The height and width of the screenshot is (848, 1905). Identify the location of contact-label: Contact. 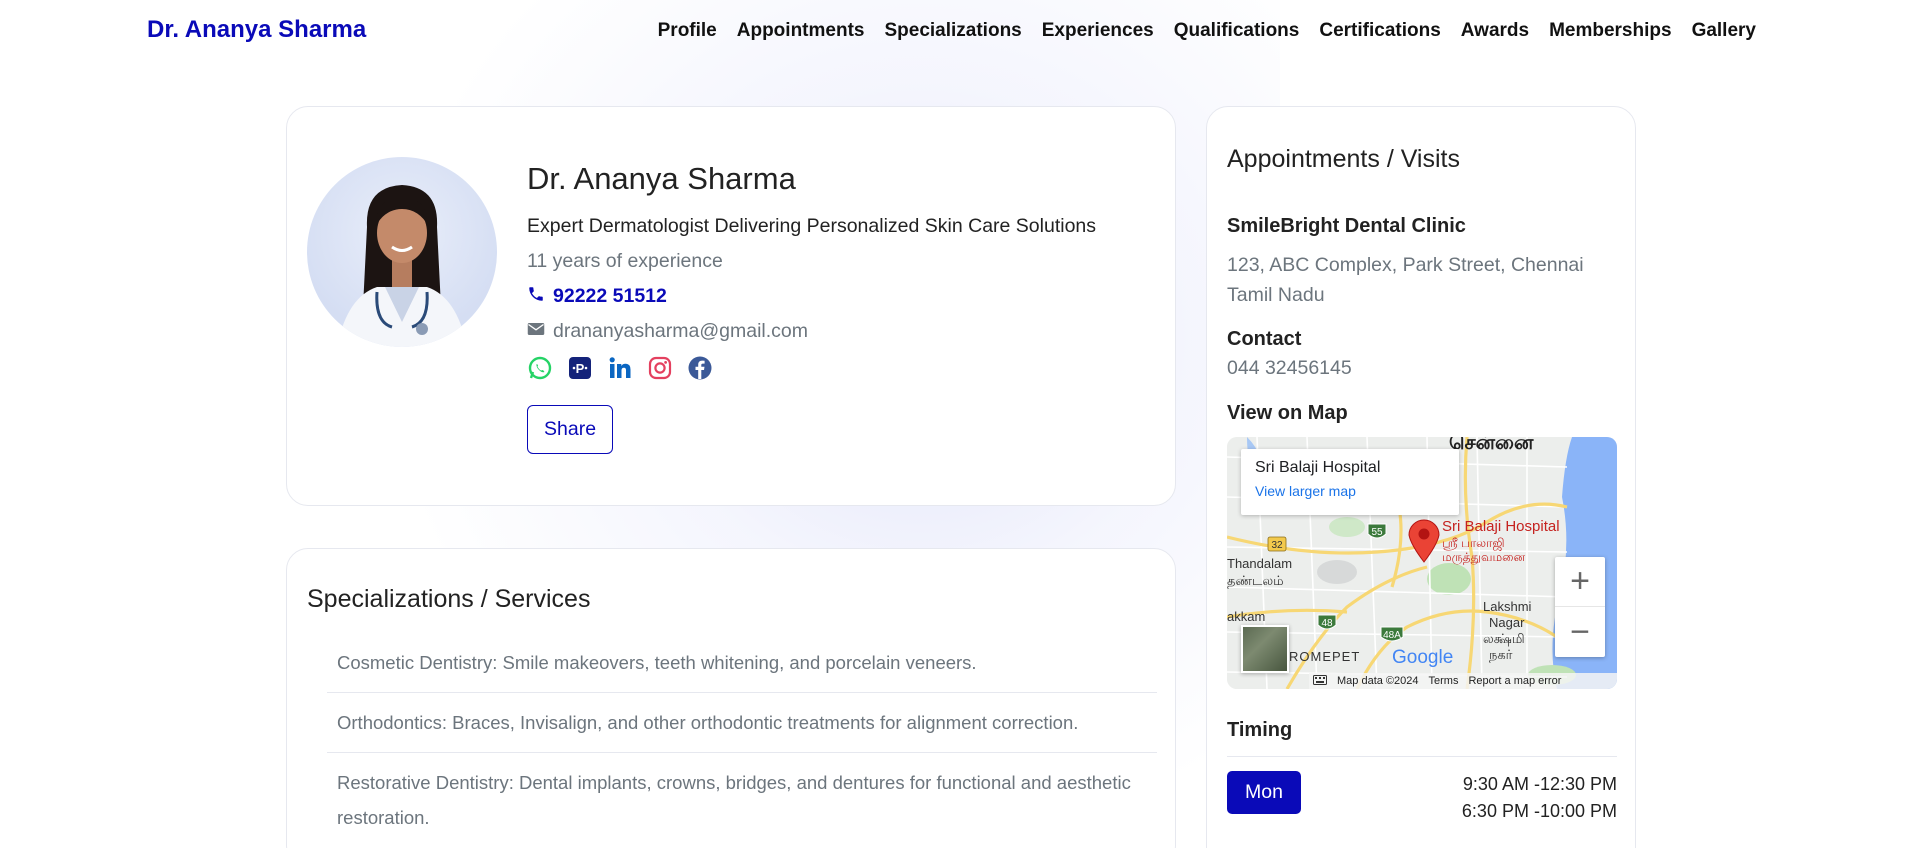
(1264, 339).